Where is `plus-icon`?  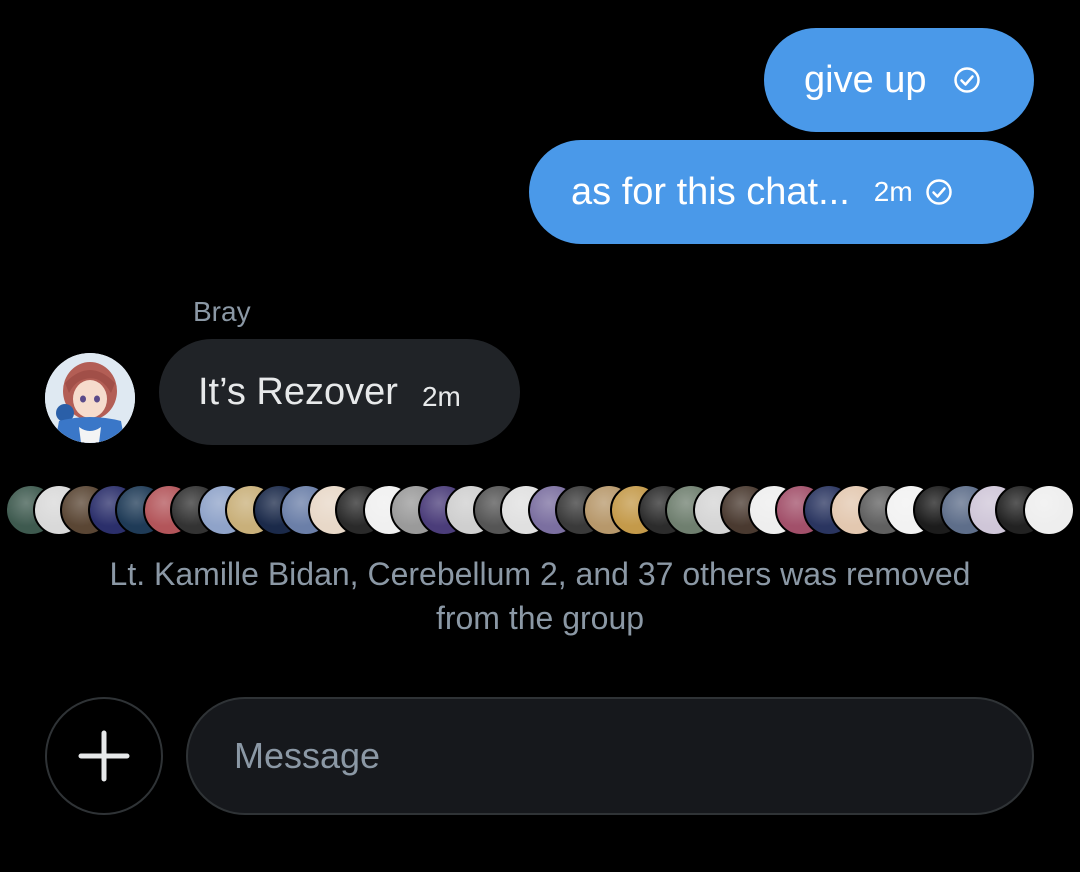 plus-icon is located at coordinates (104, 756).